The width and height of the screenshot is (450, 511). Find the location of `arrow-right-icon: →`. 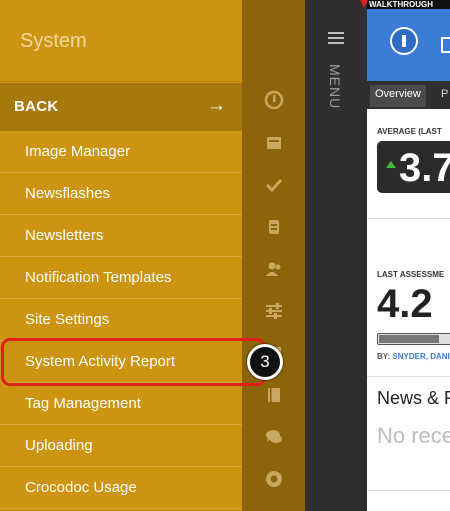

arrow-right-icon: → is located at coordinates (216, 105).